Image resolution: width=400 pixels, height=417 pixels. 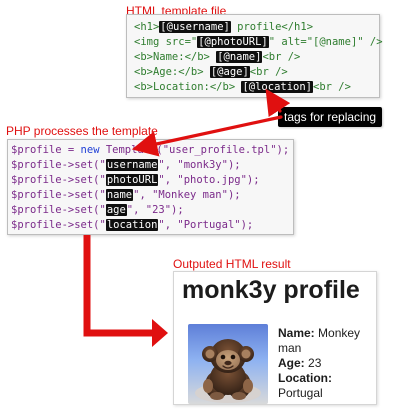 I want to click on template-code-segment-5-2: [@location], so click(x=277, y=87).